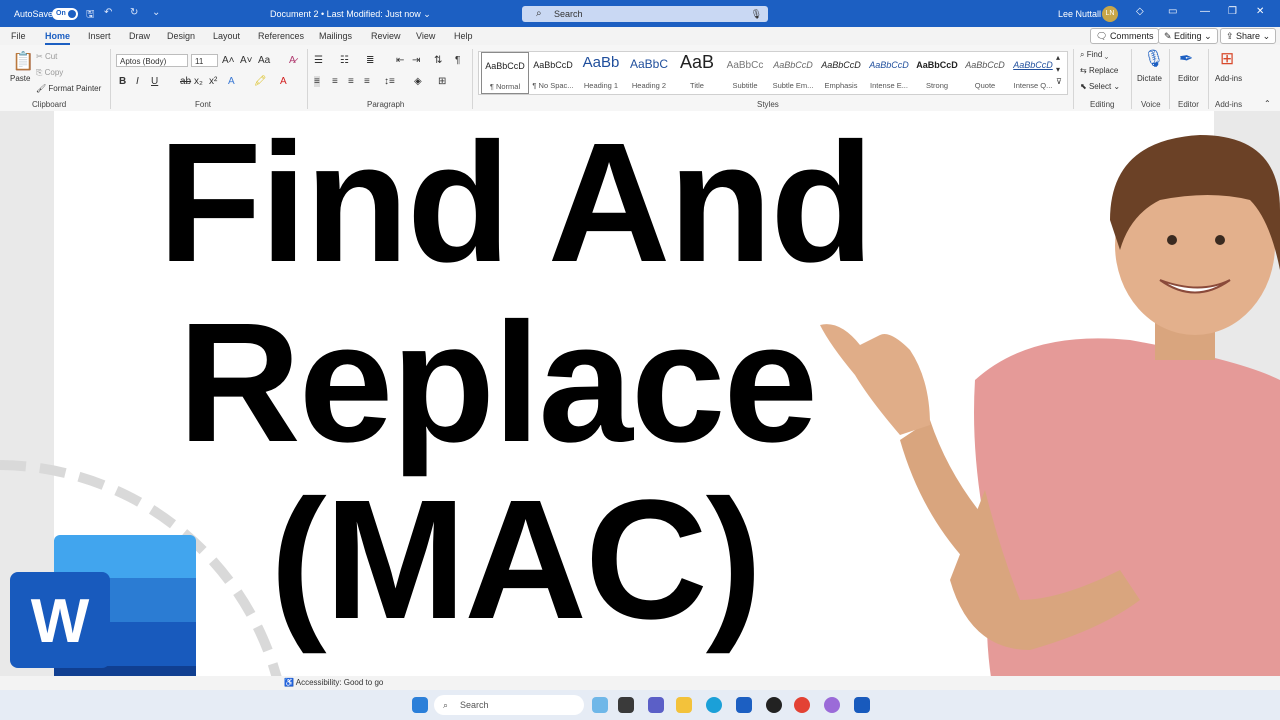 The width and height of the screenshot is (1280, 720). Describe the element at coordinates (1125, 36) in the screenshot. I see `comments-button: 🗨 Comments` at that location.